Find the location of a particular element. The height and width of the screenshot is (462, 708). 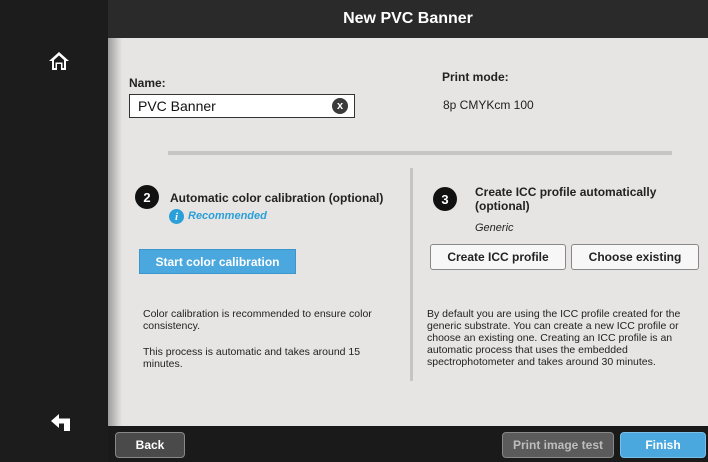

clear-x-icon: x is located at coordinates (340, 106).